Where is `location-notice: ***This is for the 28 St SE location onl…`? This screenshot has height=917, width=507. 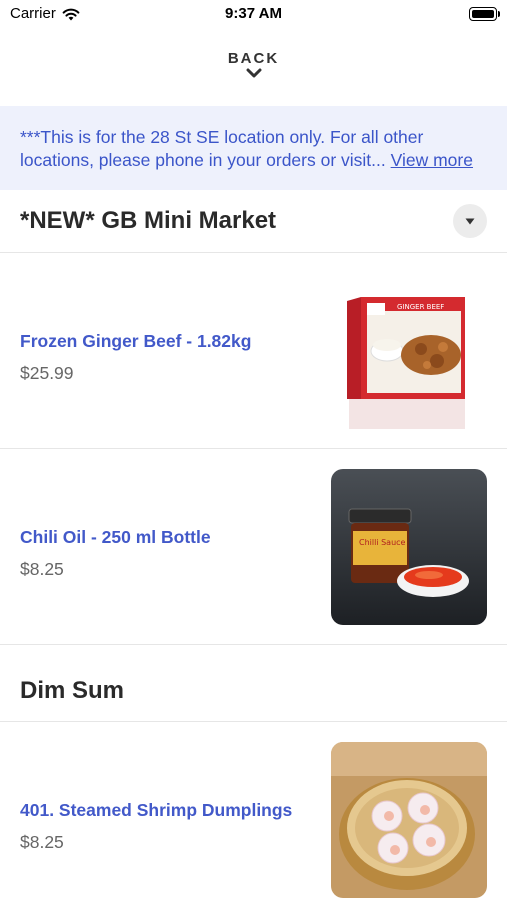
location-notice: ***This is for the 28 St SE location onl… is located at coordinates (253, 148).